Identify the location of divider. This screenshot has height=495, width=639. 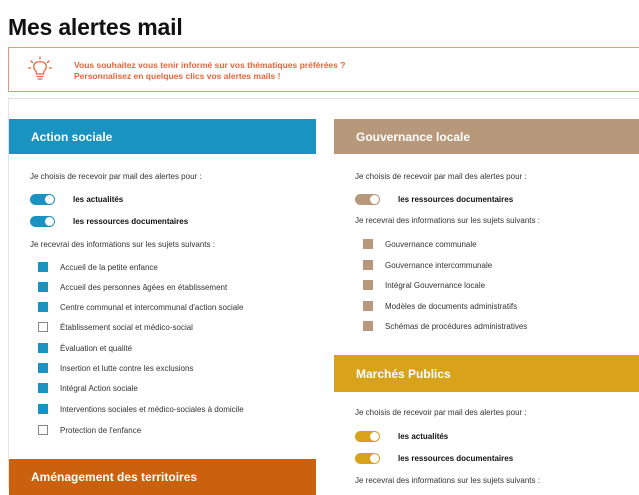
(323, 98).